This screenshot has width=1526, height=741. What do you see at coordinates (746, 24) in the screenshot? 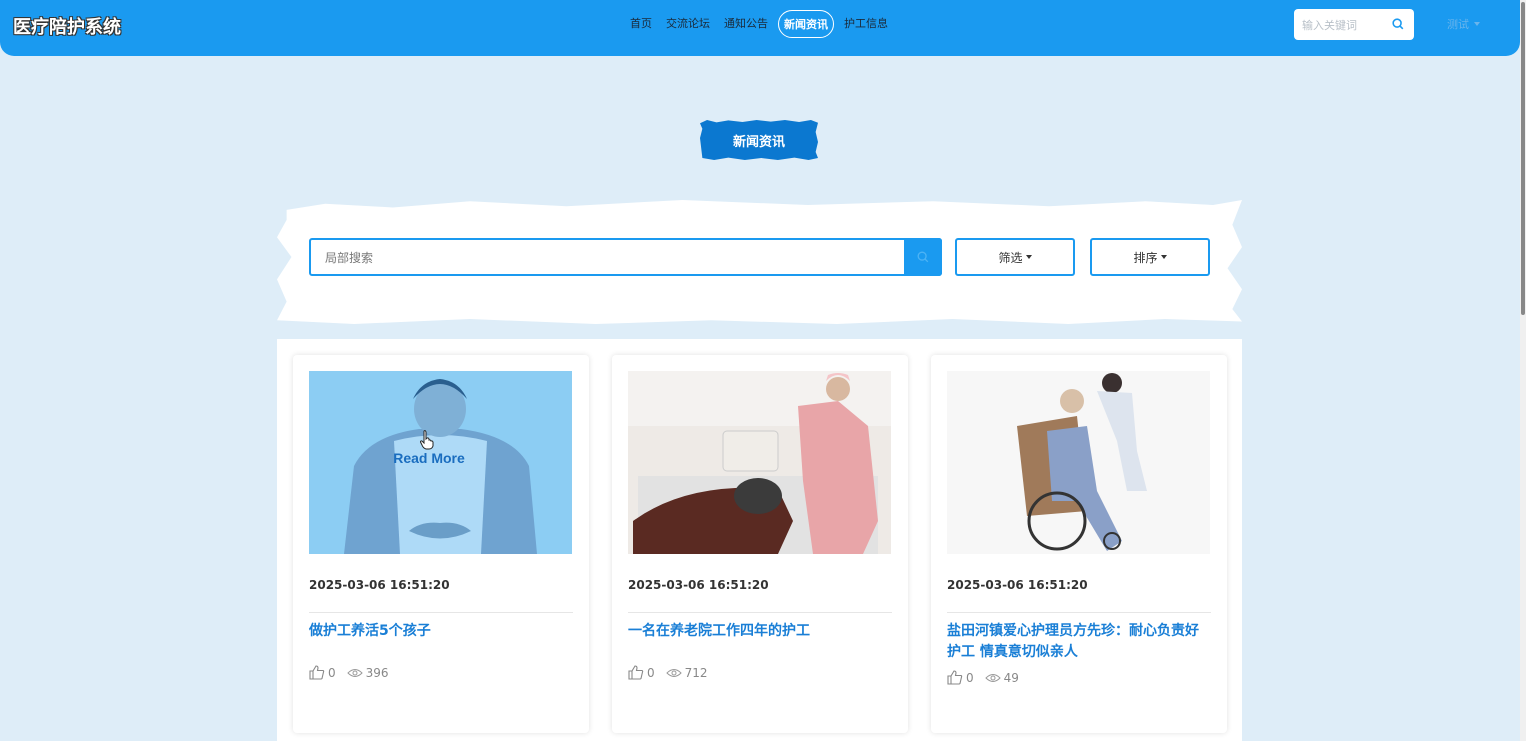
I see `nav-notice: 通知公告` at bounding box center [746, 24].